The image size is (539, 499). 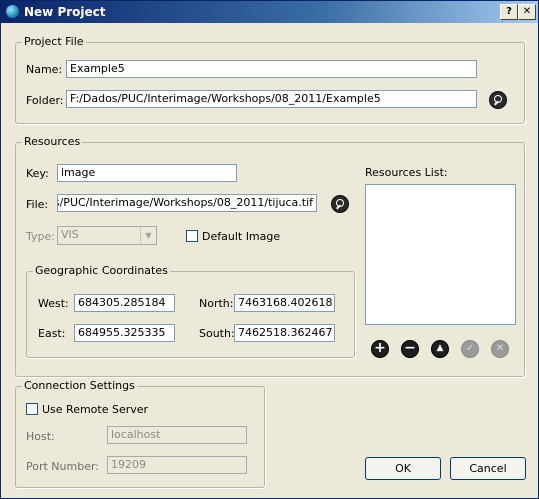 What do you see at coordinates (54, 41) in the screenshot?
I see `project-file-legend: Project File` at bounding box center [54, 41].